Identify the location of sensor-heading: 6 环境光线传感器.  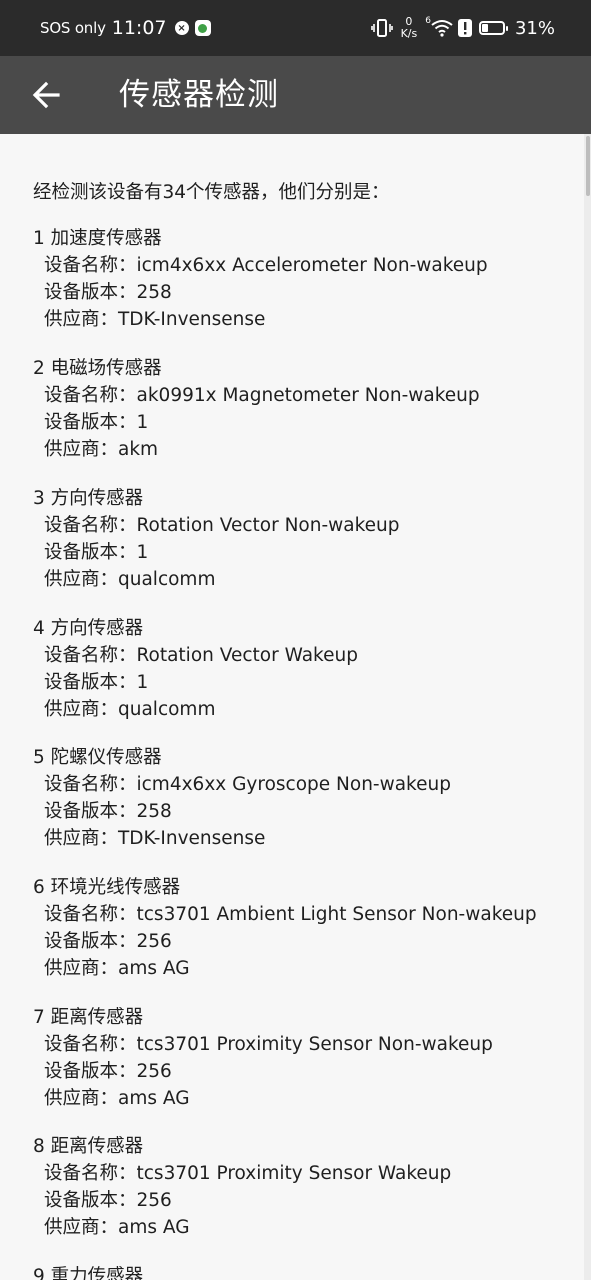
(107, 887).